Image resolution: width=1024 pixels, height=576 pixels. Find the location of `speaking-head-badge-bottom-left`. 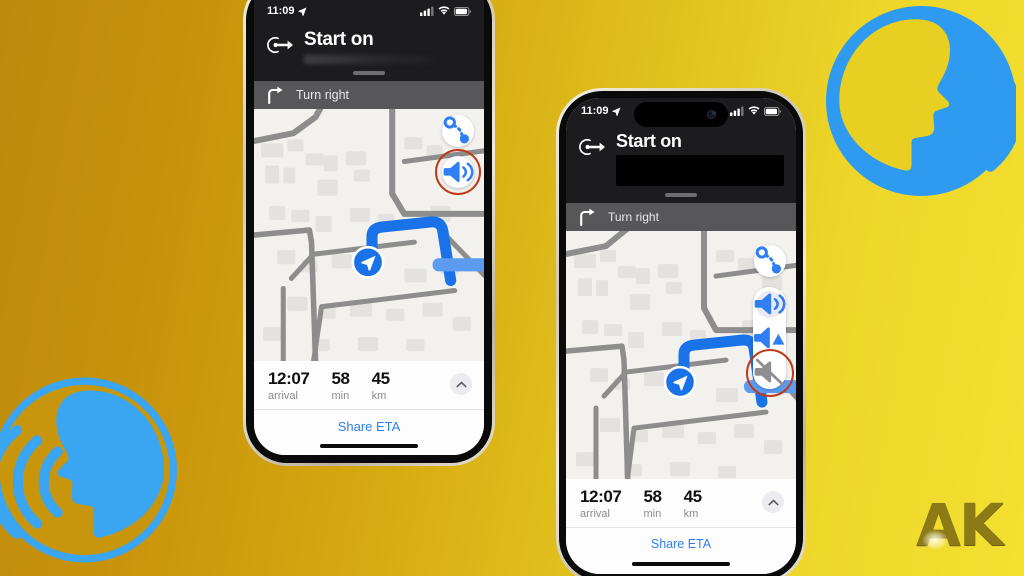

speaking-head-badge-bottom-left is located at coordinates (88, 470).